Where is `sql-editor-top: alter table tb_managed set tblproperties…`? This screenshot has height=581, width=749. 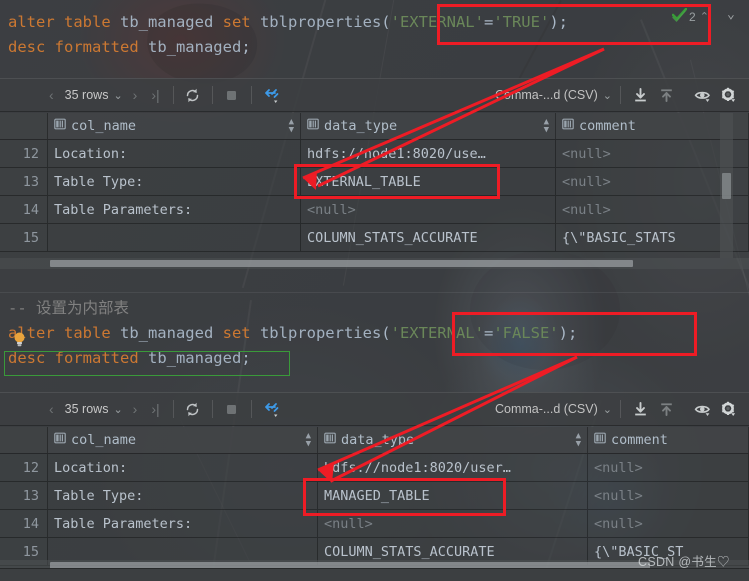
sql-editor-top: alter table tb_managed set tblproperties… is located at coordinates (374, 35).